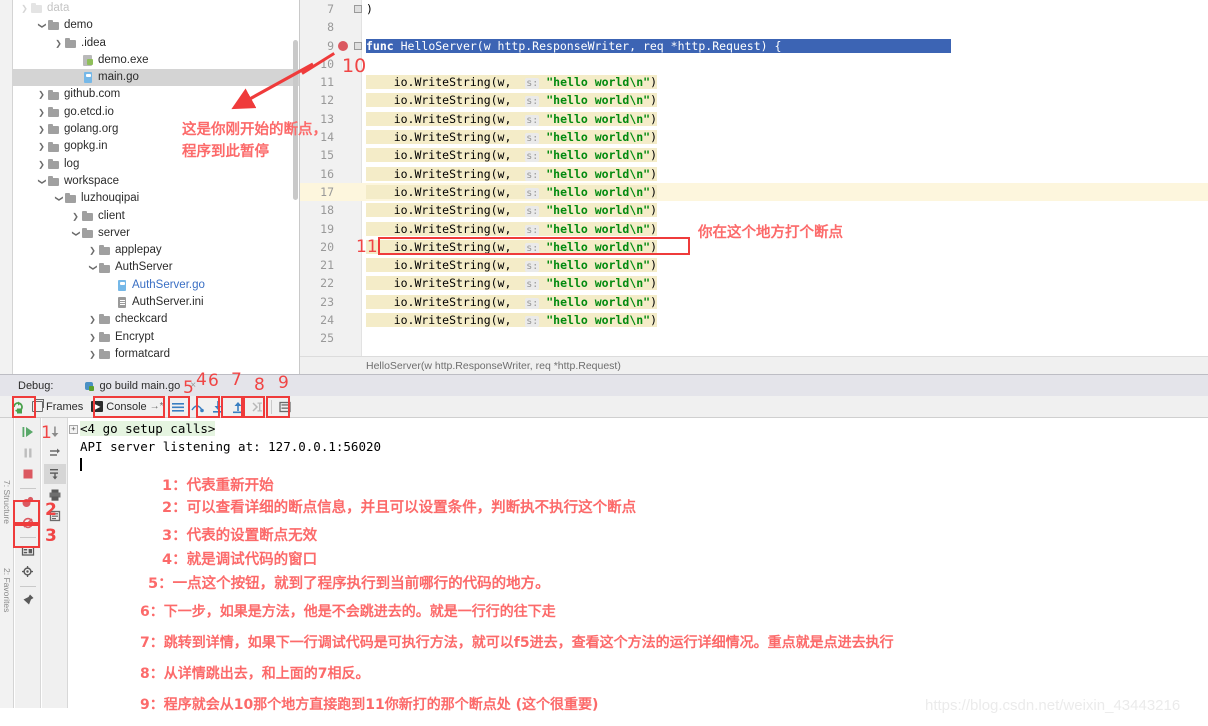  Describe the element at coordinates (754, 119) in the screenshot. I see `code-line: 13 io.WriteString(w, s: "hello world\n")` at that location.